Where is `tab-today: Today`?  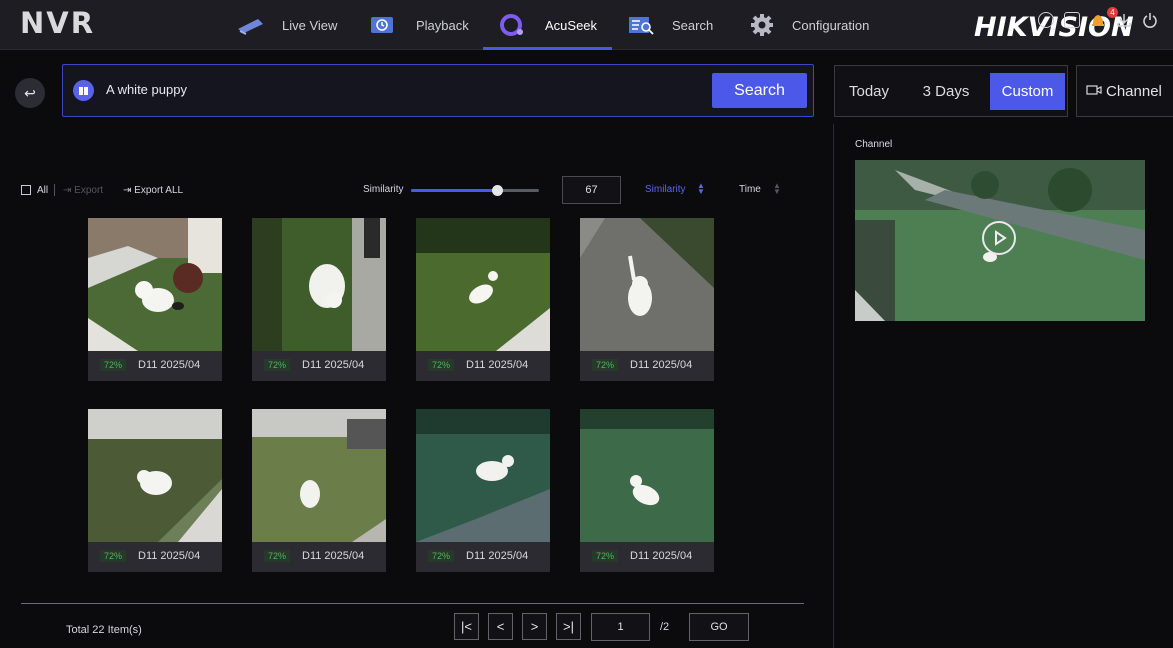
tab-today: Today is located at coordinates (869, 91).